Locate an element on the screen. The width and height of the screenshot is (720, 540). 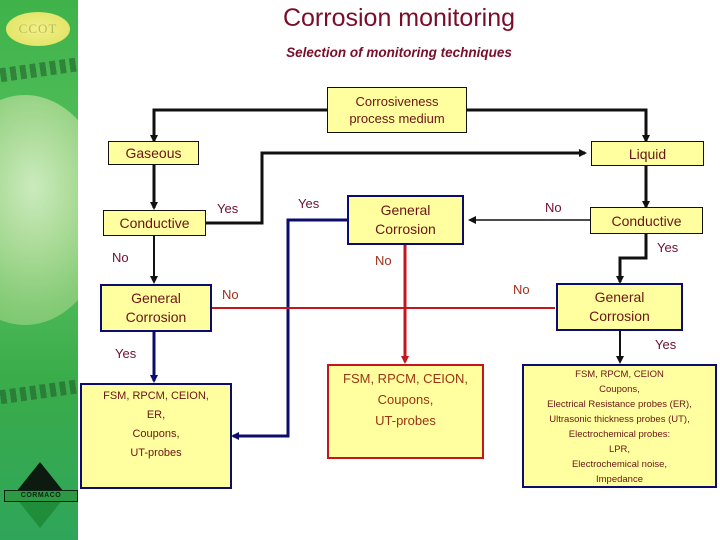
node-gaseous: Gaseous is located at coordinates (153, 153).